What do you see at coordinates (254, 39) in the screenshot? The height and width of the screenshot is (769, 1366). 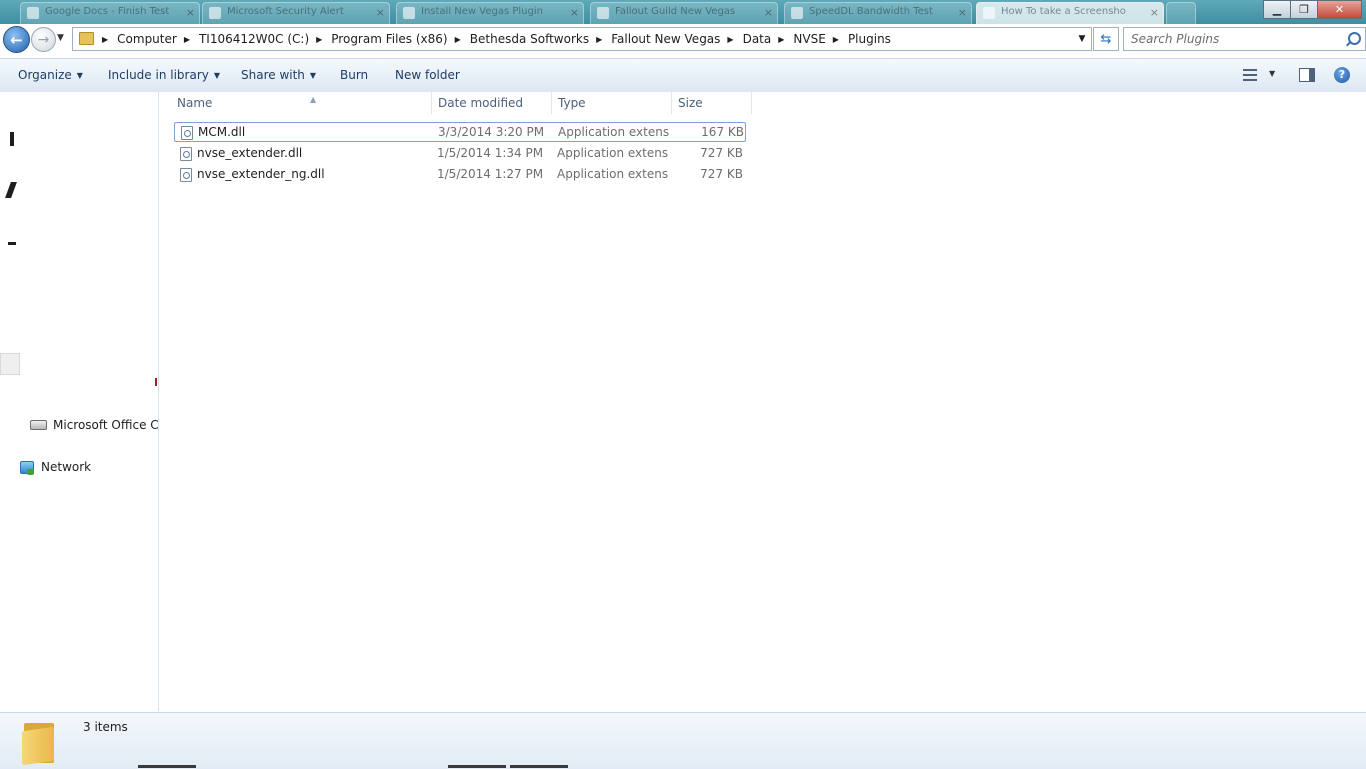 I see `breadcrumb-drive: TI106412W0C (C:)` at bounding box center [254, 39].